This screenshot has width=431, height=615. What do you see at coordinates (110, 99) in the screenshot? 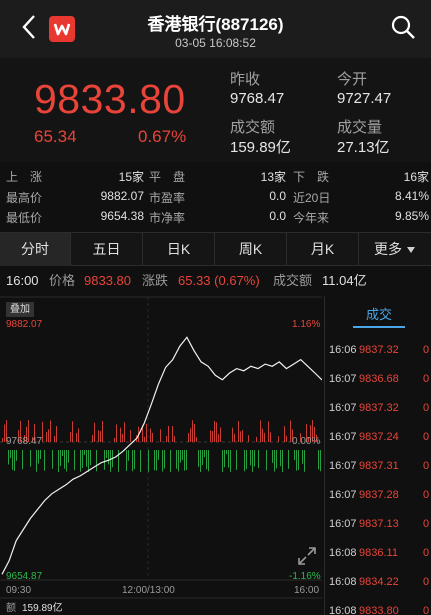
I see `last-price: 9833.80` at bounding box center [110, 99].